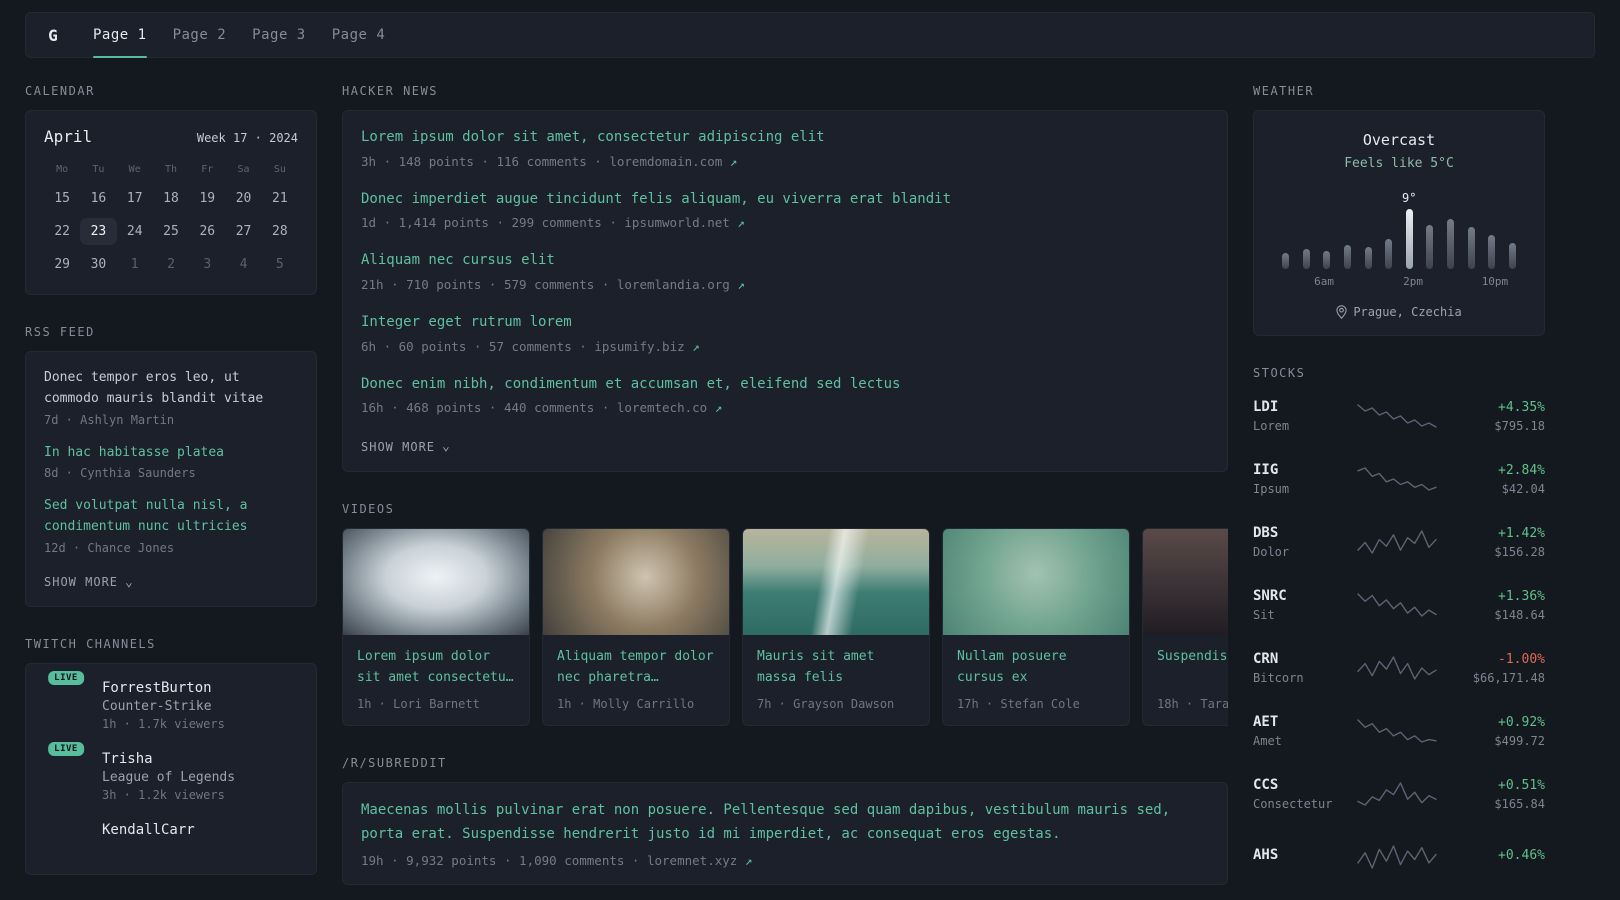  What do you see at coordinates (62, 169) in the screenshot?
I see `calendar-dow: Mo` at bounding box center [62, 169].